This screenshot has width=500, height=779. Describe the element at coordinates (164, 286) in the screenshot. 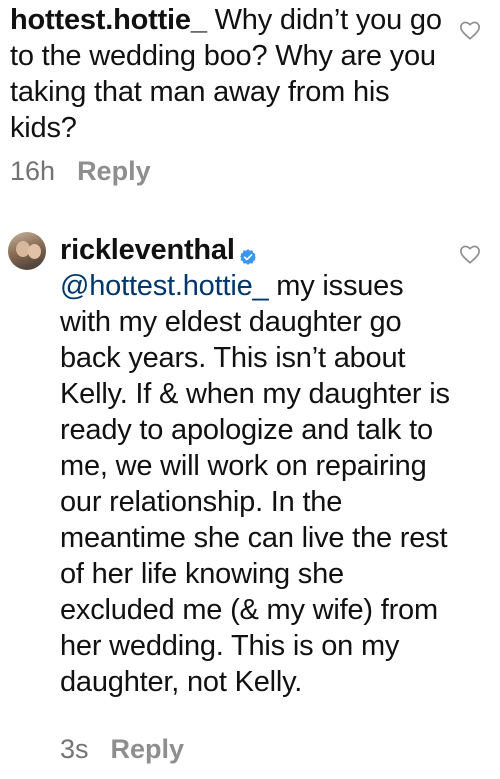

I see `mention-link: @hottest.hottie_` at that location.